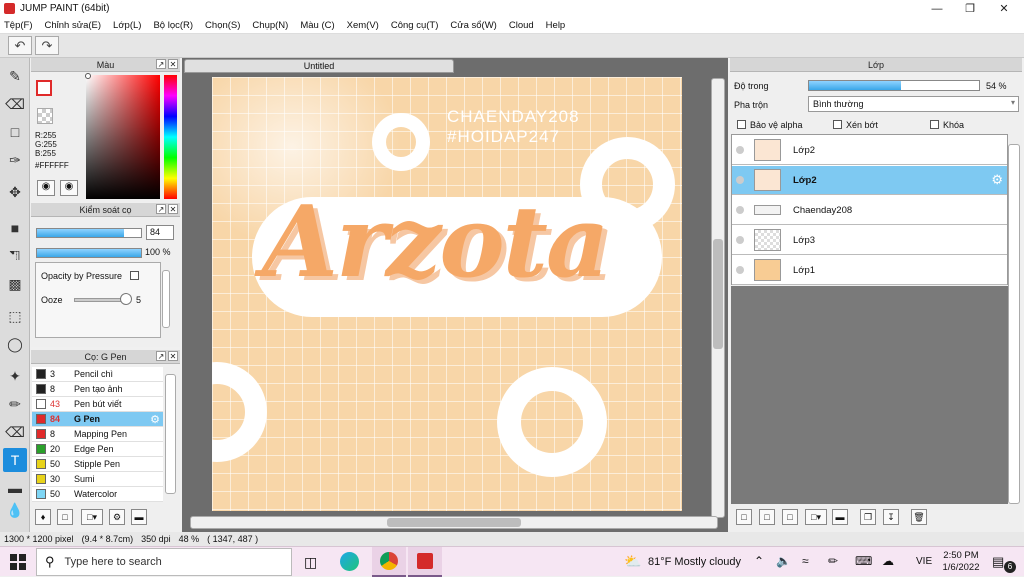 Image resolution: width=1024 pixels, height=577 pixels. Describe the element at coordinates (15, 344) in the screenshot. I see `lasso-tool-icon: ◯` at that location.